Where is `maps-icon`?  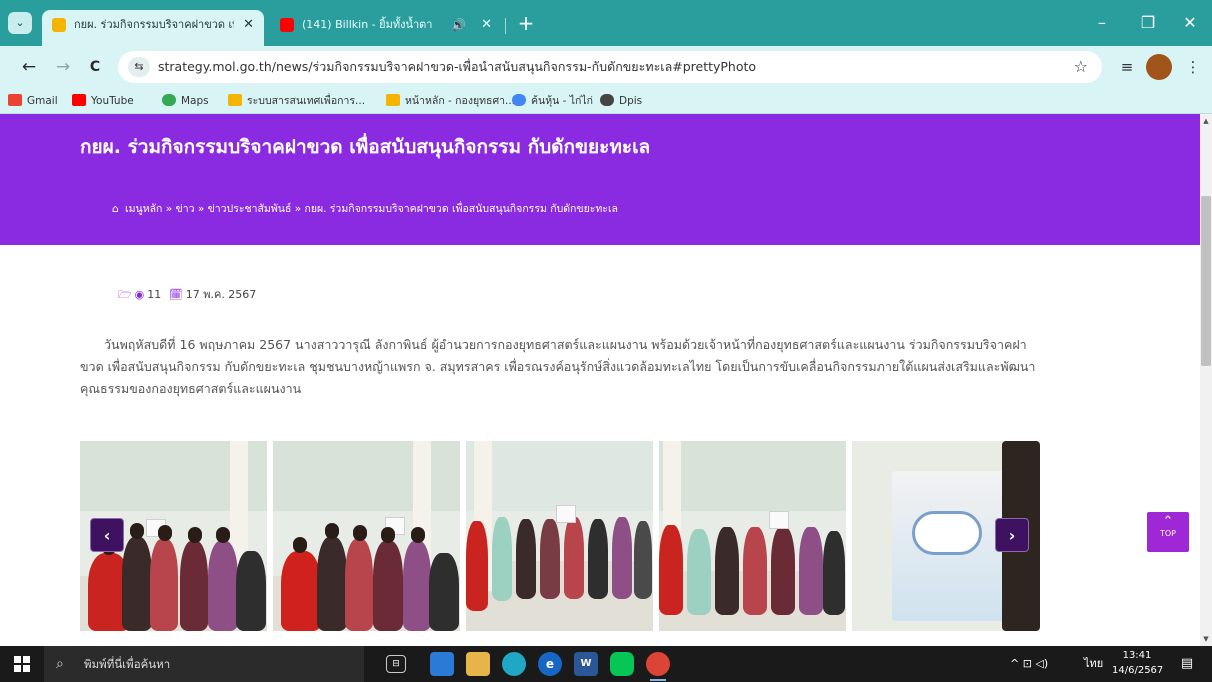
maps-icon is located at coordinates (169, 100).